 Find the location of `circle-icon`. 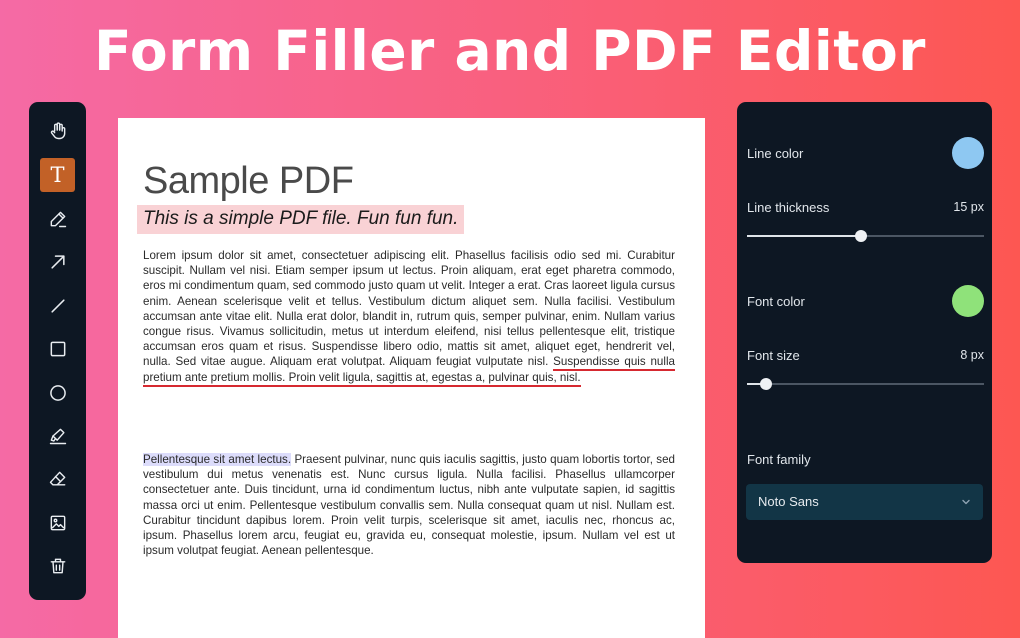

circle-icon is located at coordinates (57, 393).